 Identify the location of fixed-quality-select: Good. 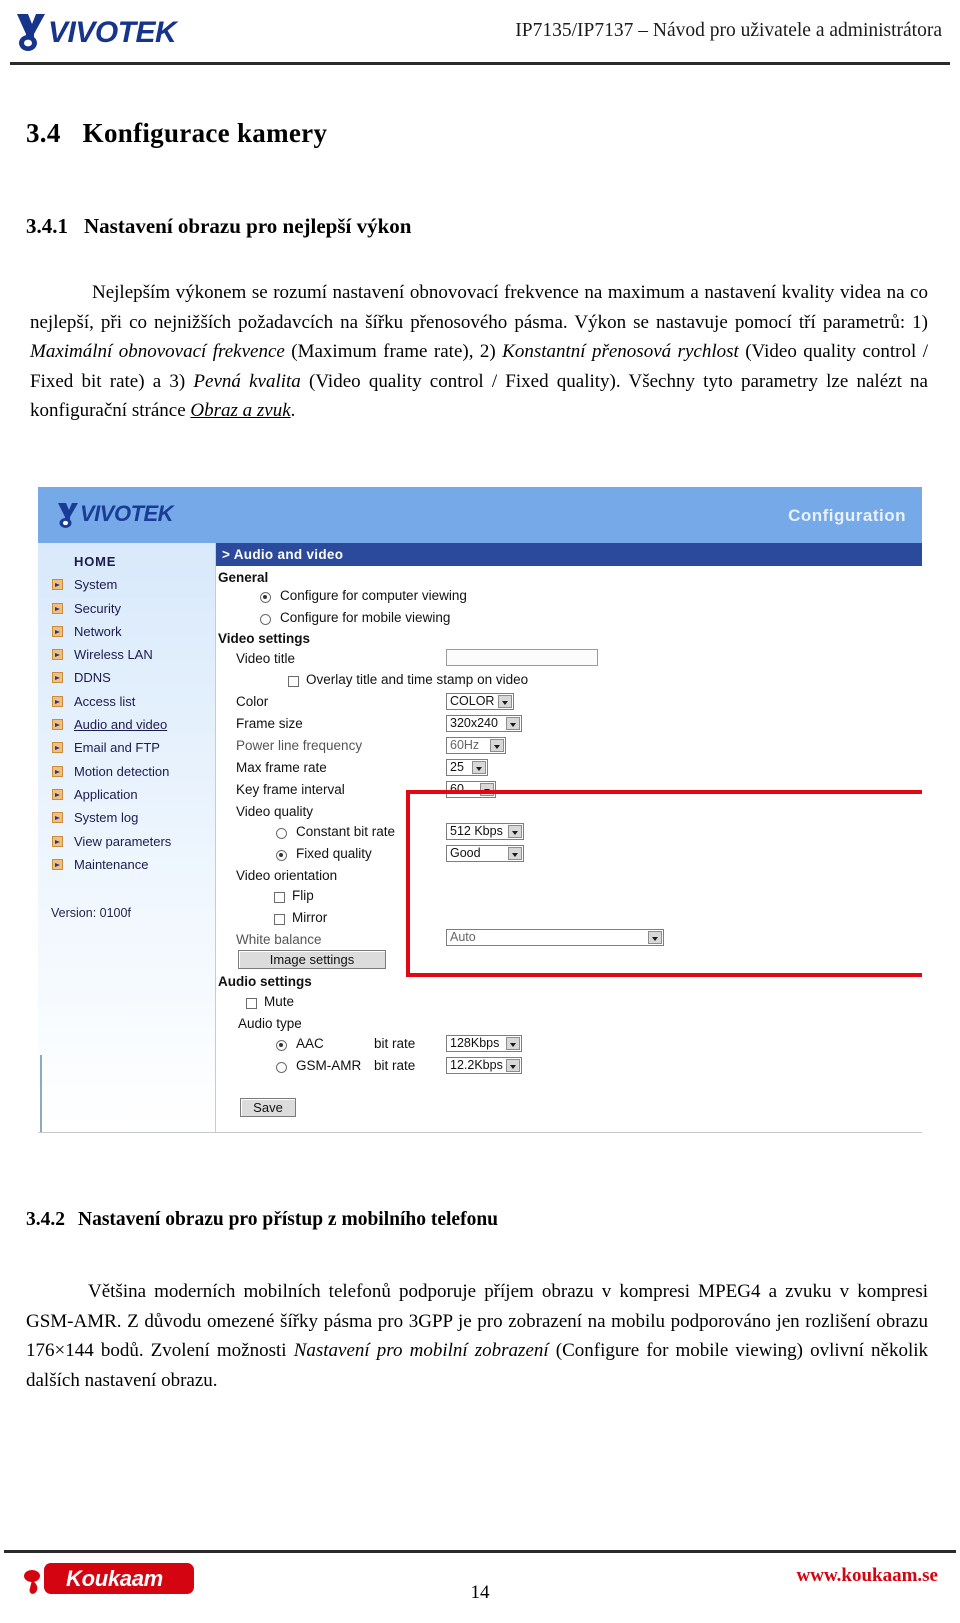
(485, 853).